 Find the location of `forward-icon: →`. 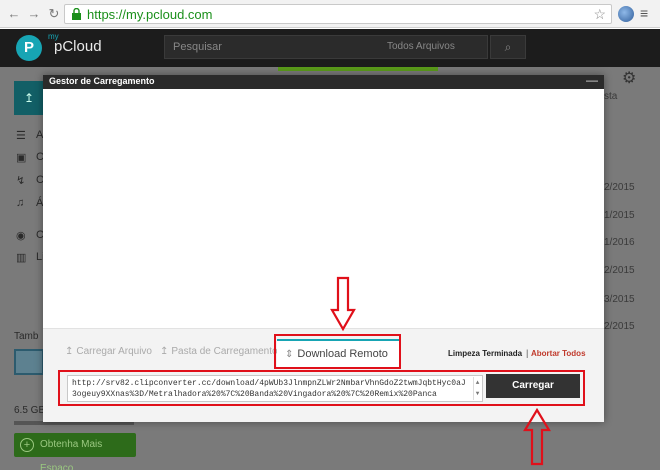

forward-icon: → is located at coordinates (34, 14).